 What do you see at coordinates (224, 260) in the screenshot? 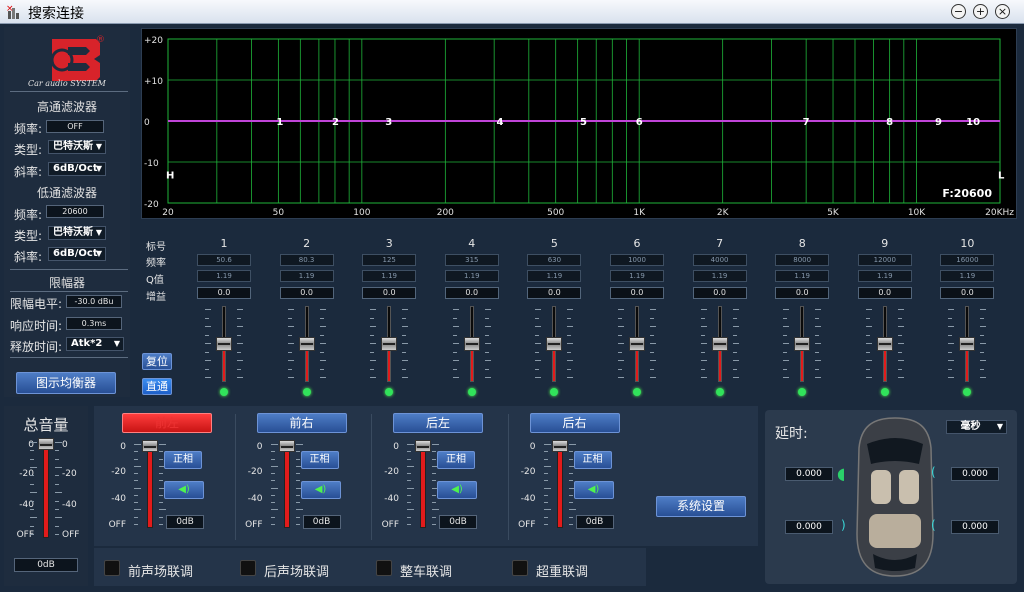
I see `band-freq-input: 50.6` at bounding box center [224, 260].